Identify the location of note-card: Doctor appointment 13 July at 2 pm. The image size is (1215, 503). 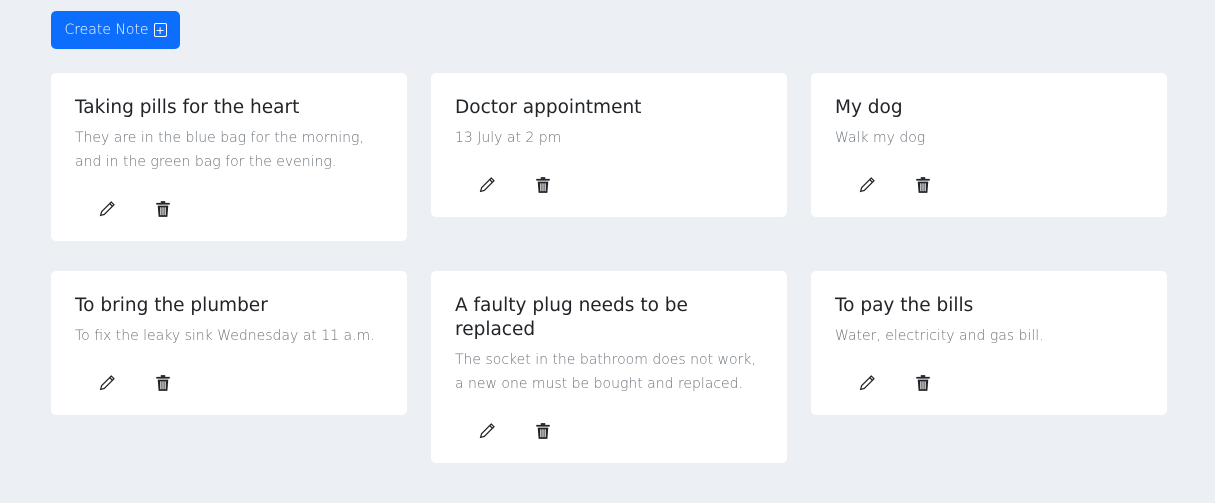
(609, 145).